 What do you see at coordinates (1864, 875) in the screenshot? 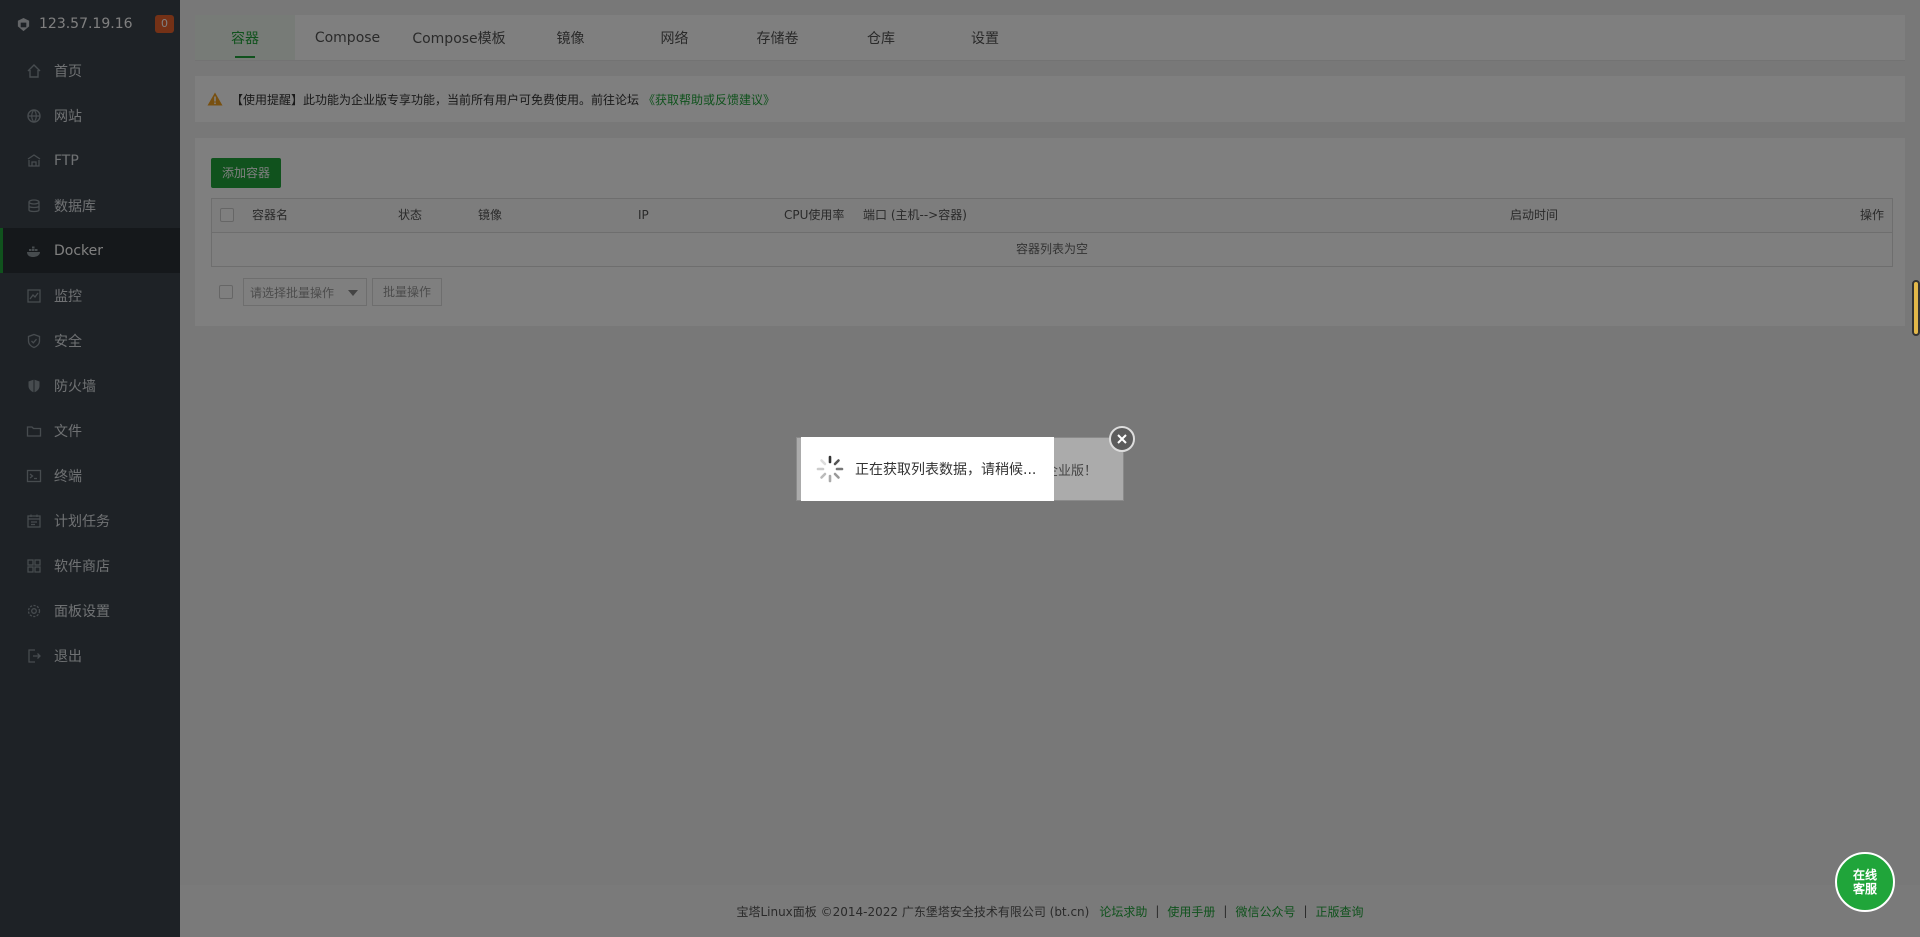
I see `chat-label-line1: 在线` at bounding box center [1864, 875].